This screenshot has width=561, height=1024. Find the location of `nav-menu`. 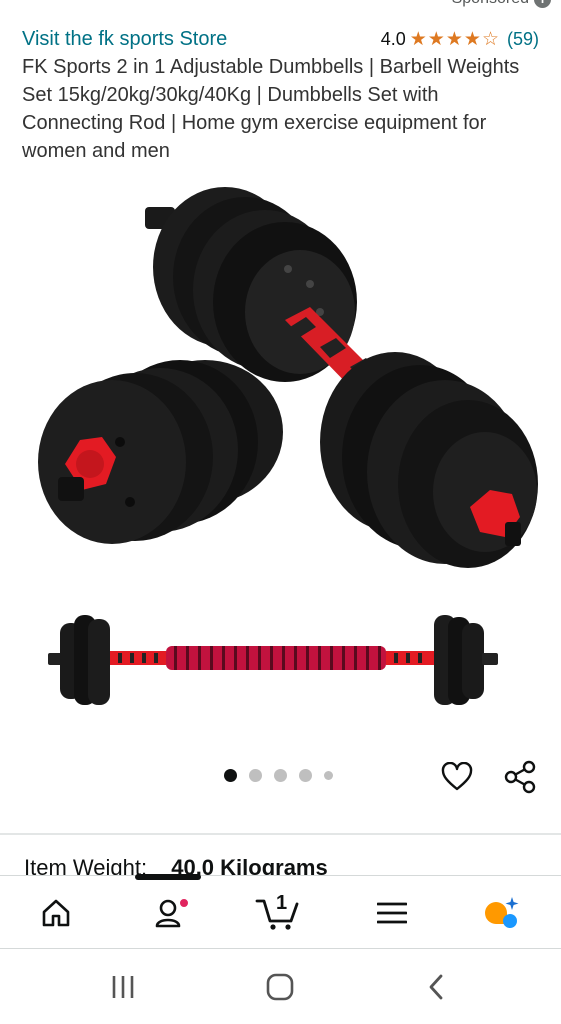

nav-menu is located at coordinates (392, 913).